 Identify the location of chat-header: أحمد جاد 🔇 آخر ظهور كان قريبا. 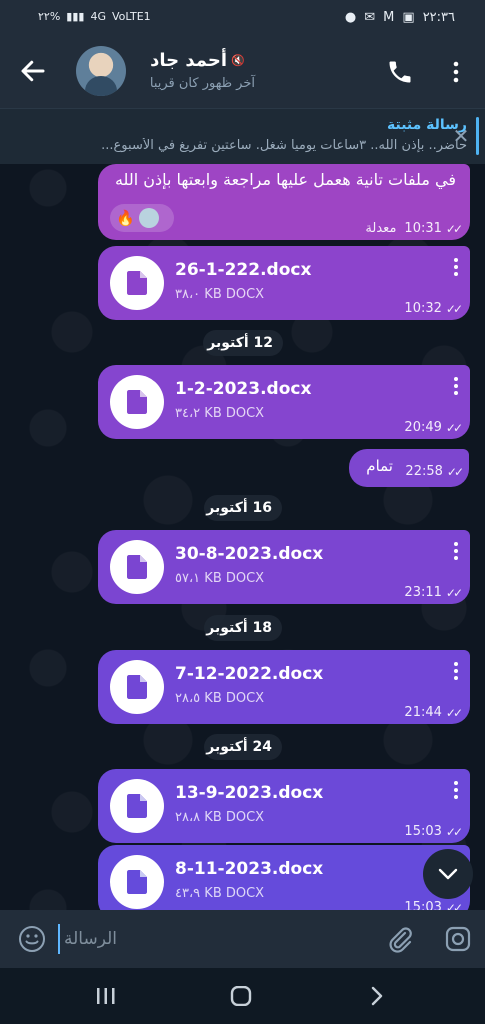
(242, 72).